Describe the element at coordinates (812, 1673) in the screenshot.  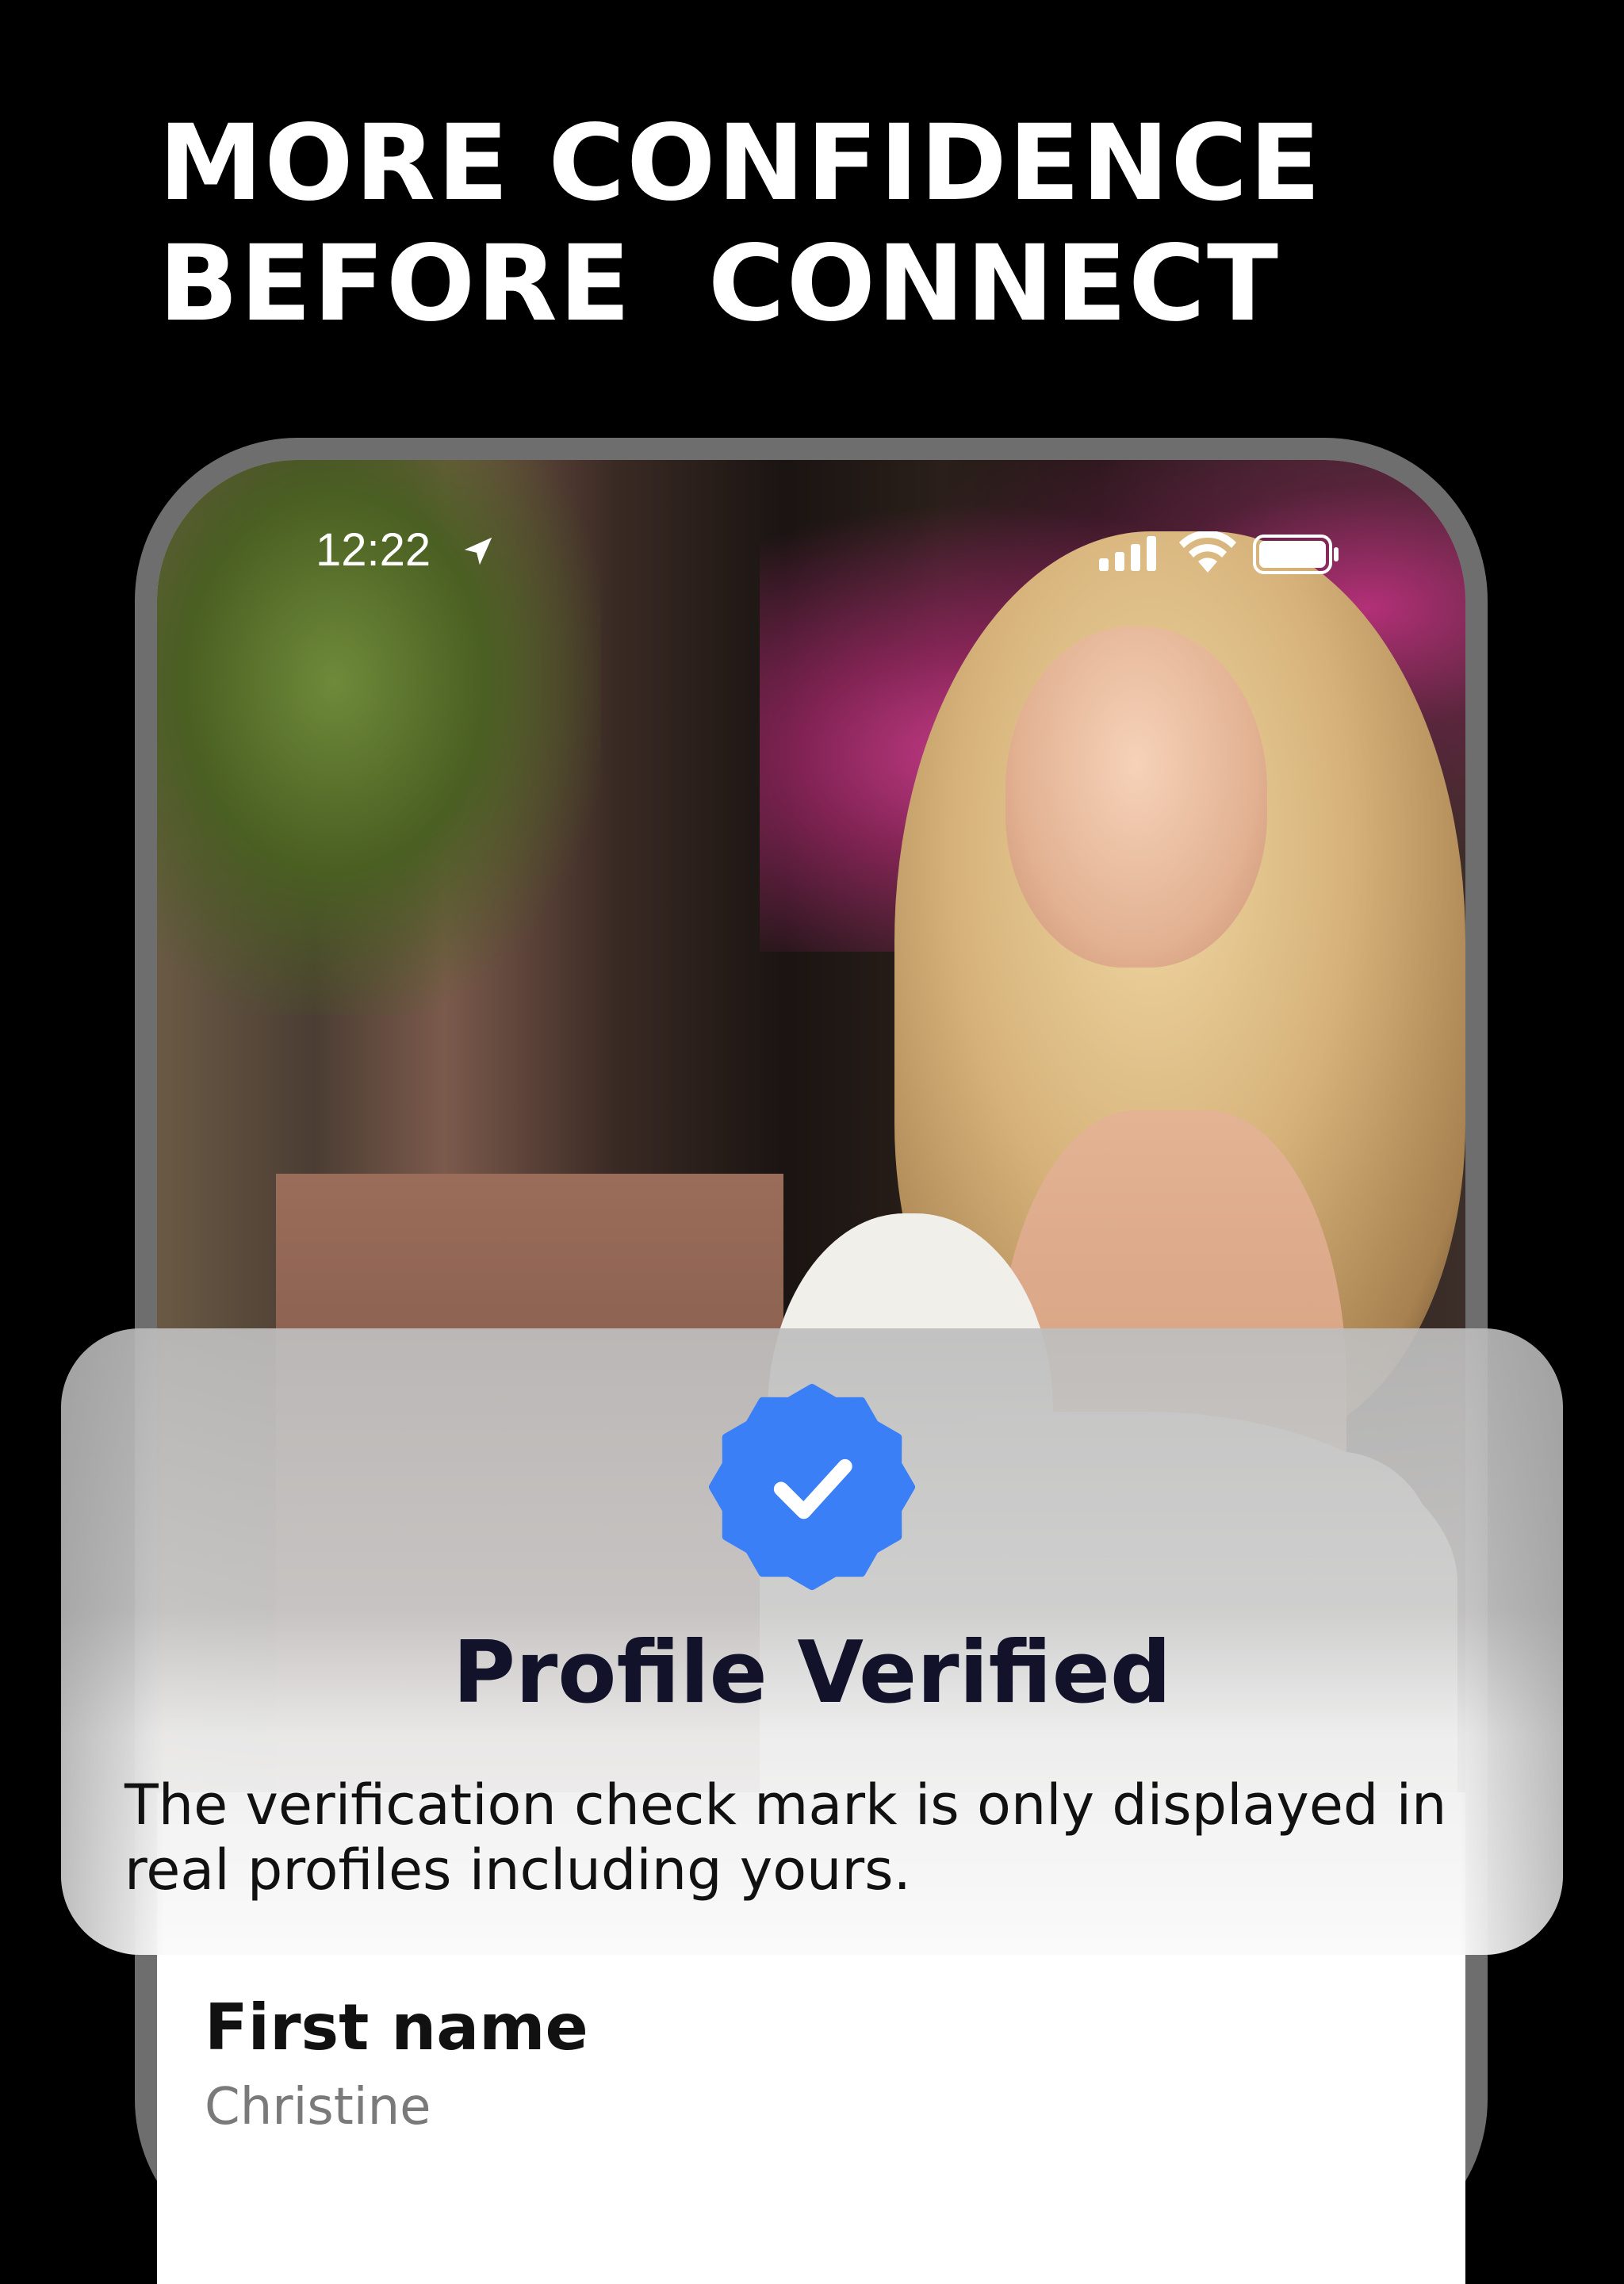
I see `card-title: Profile Verified` at that location.